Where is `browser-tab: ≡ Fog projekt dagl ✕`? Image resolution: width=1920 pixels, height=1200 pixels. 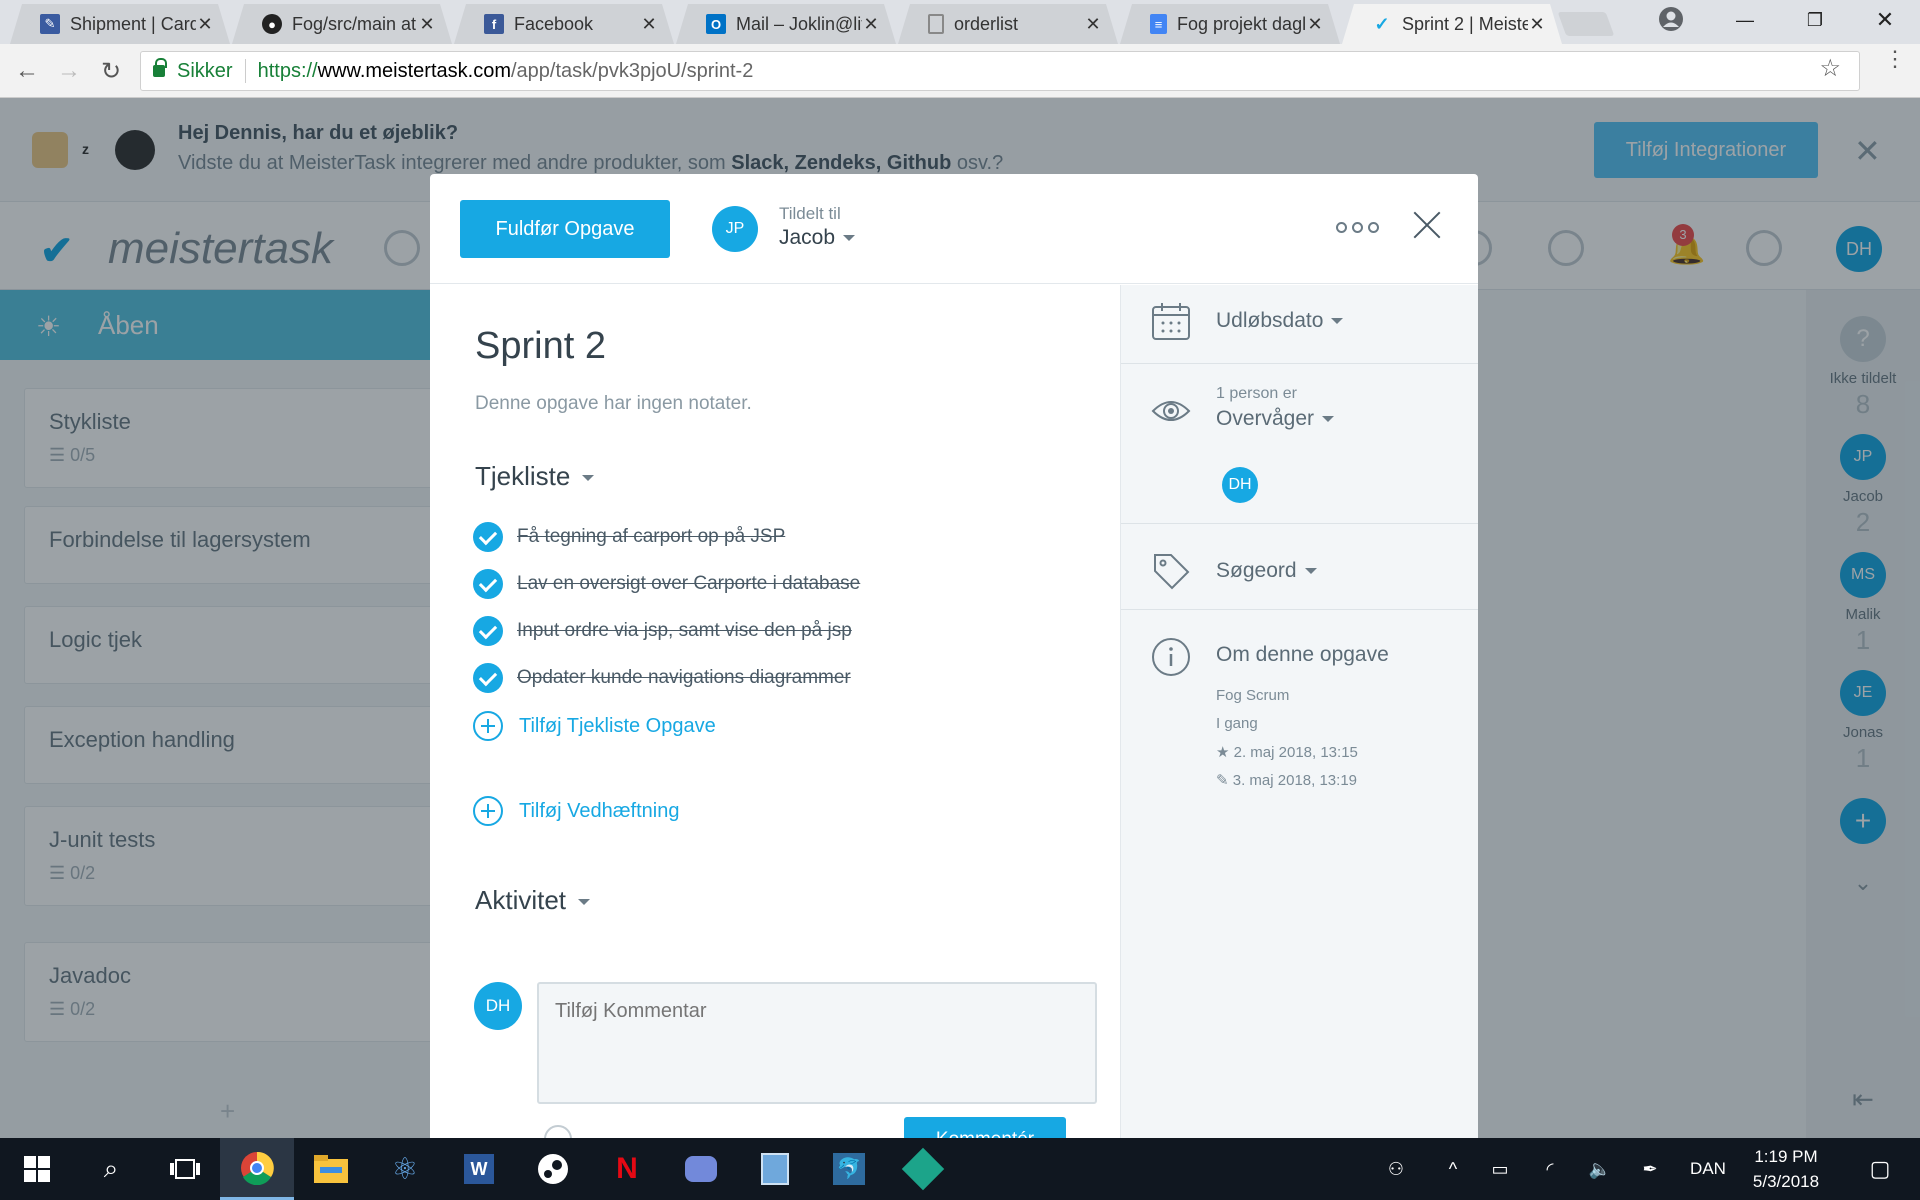 browser-tab: ≡ Fog projekt dagl ✕ is located at coordinates (1230, 24).